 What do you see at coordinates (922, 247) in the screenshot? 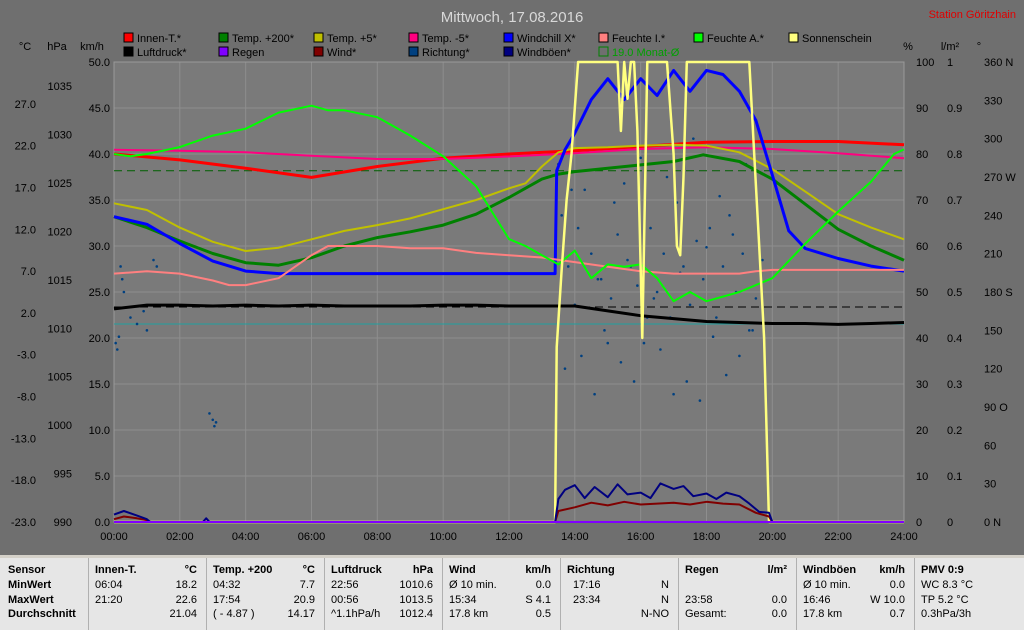
I see `axis-tick-percent: 60` at bounding box center [922, 247].